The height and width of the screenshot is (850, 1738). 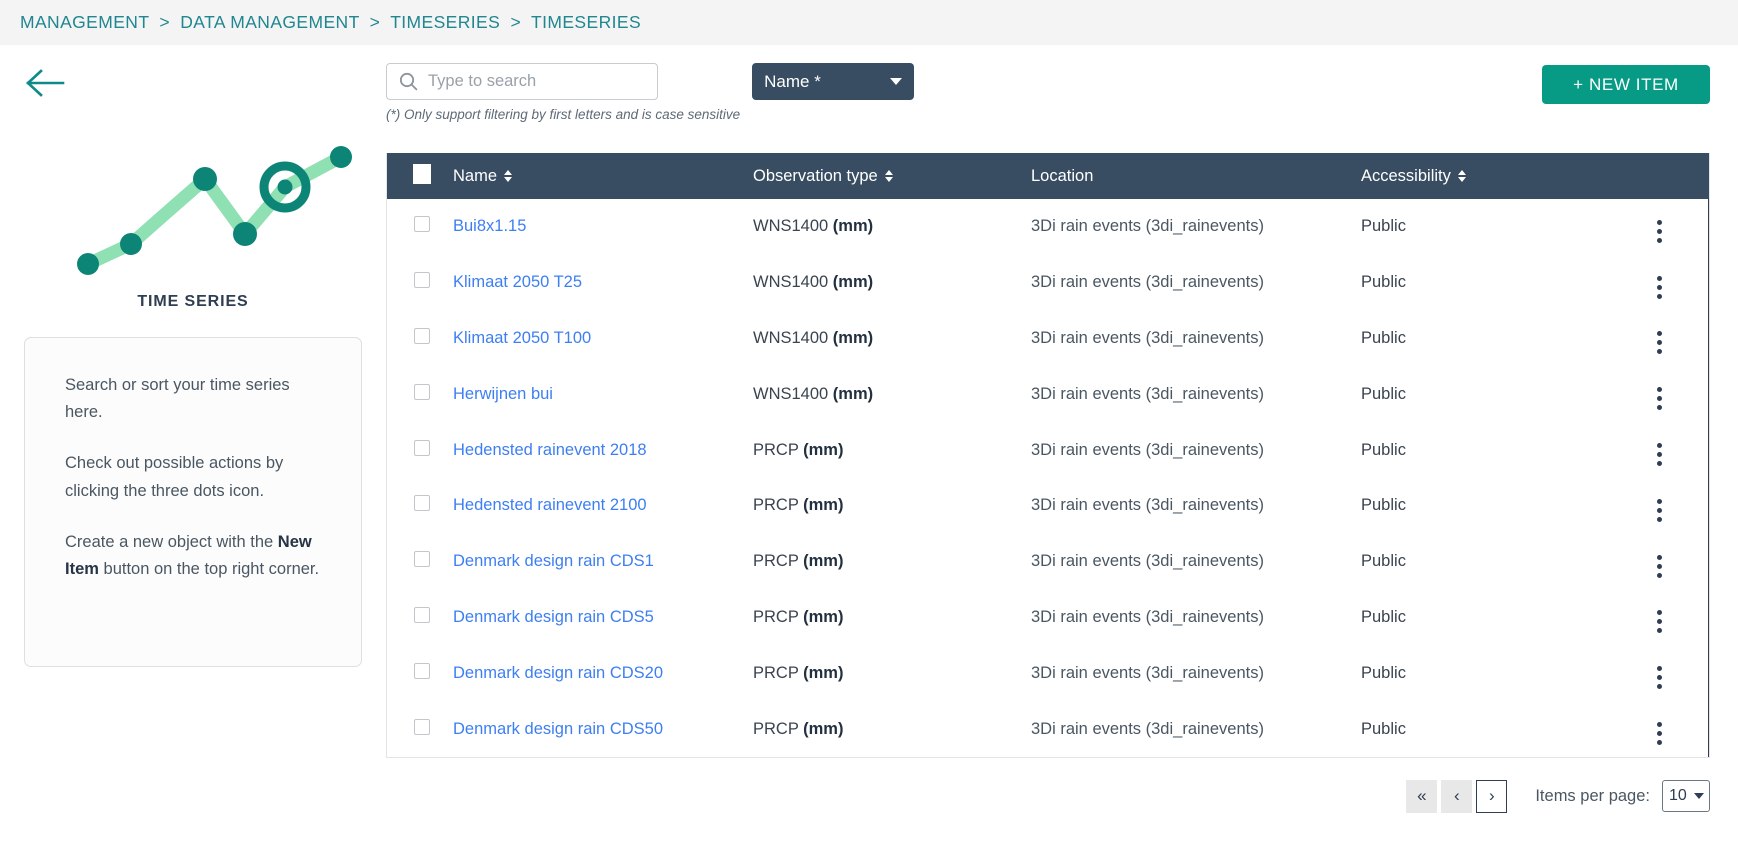 What do you see at coordinates (508, 176) in the screenshot?
I see `sort-icon-name` at bounding box center [508, 176].